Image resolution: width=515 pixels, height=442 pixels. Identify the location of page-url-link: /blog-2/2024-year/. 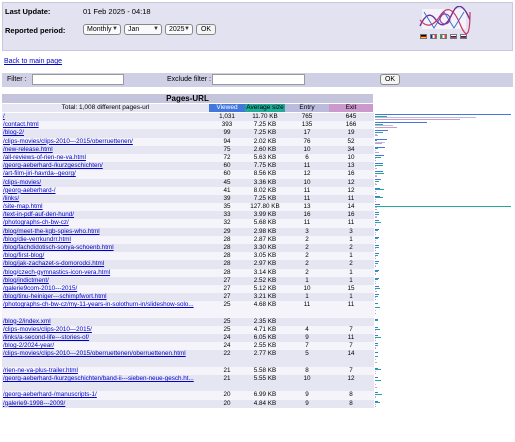
(106, 346).